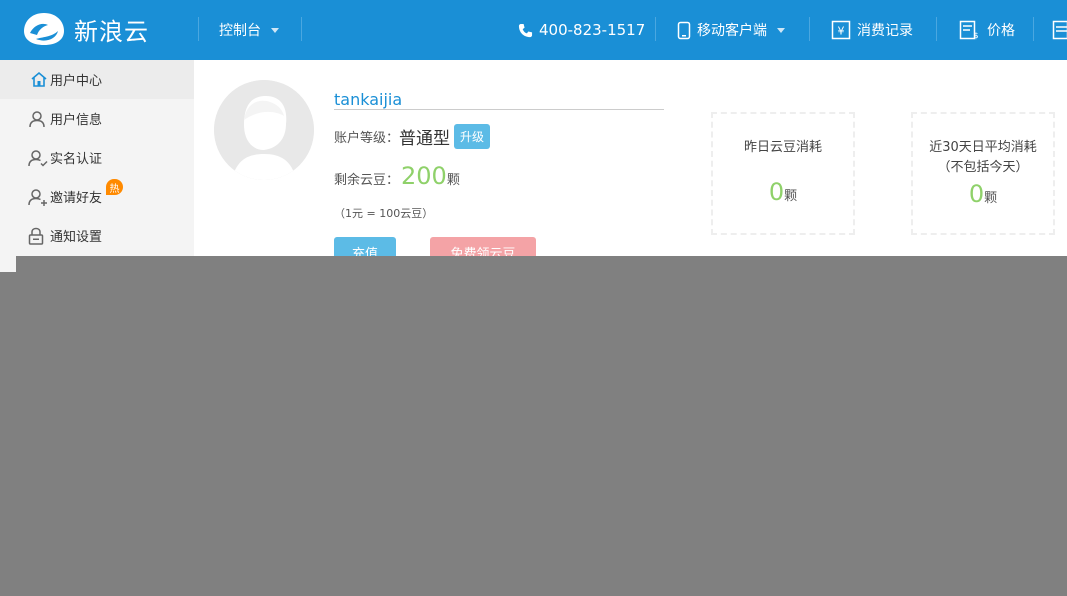 Image resolution: width=1067 pixels, height=596 pixels. Describe the element at coordinates (969, 30) in the screenshot. I see `price-list-icon: $` at that location.